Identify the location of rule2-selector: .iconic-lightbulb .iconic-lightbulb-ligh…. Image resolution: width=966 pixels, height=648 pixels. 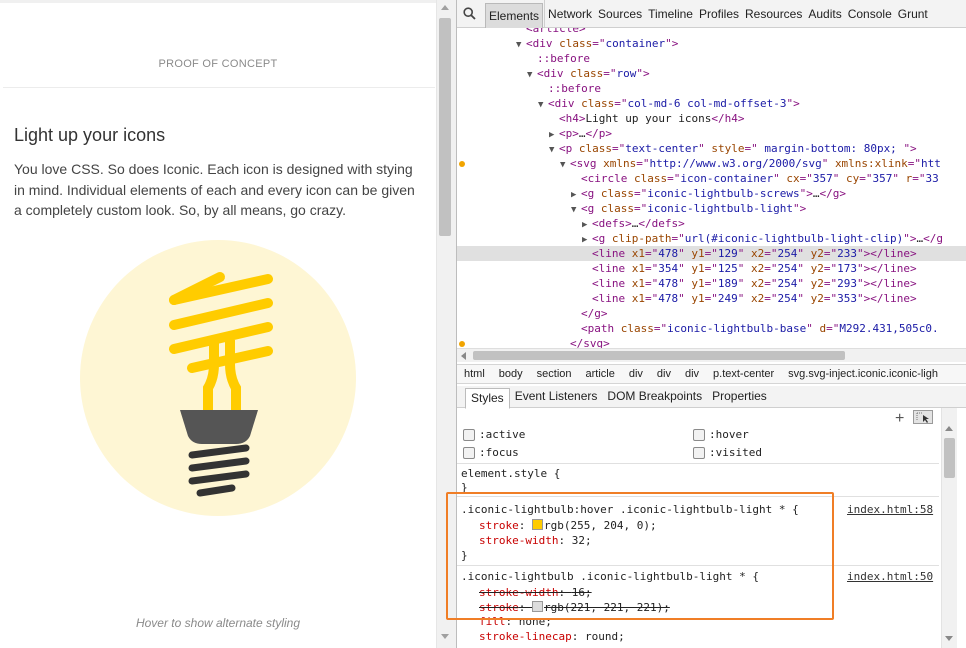
(610, 576).